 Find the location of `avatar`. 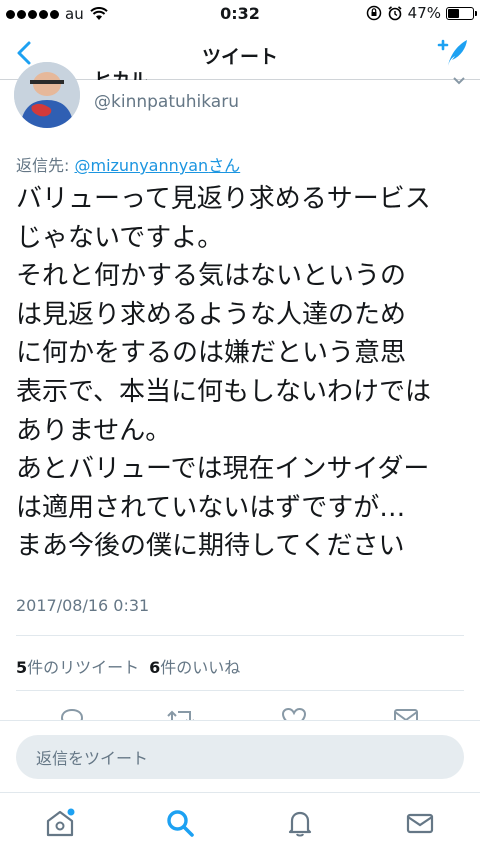

avatar is located at coordinates (47, 95).